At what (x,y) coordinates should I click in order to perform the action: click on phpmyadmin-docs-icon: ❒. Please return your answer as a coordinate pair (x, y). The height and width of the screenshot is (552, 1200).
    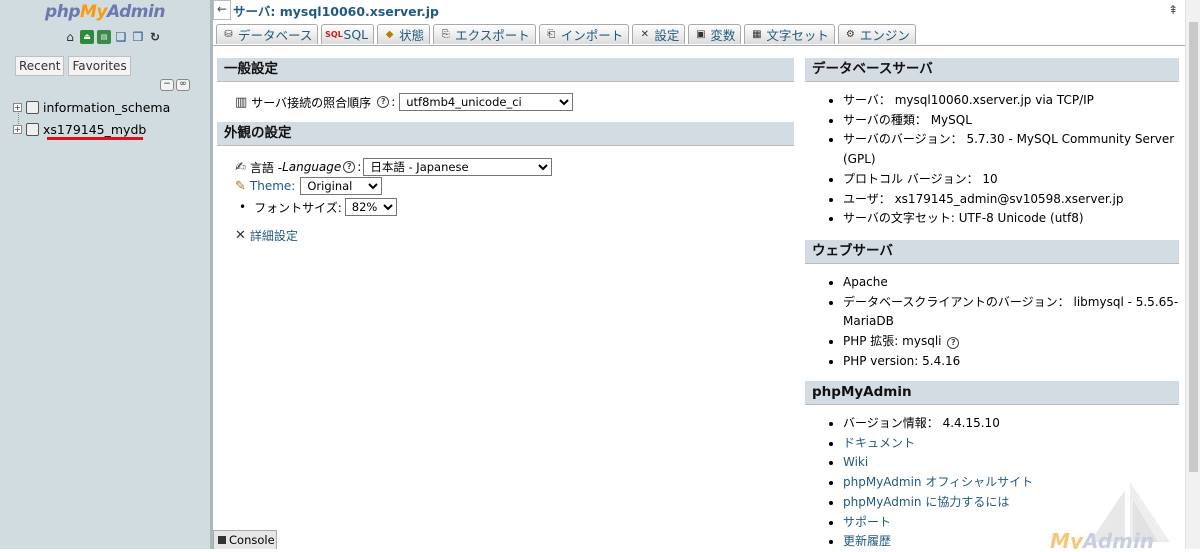
    Looking at the image, I should click on (138, 37).